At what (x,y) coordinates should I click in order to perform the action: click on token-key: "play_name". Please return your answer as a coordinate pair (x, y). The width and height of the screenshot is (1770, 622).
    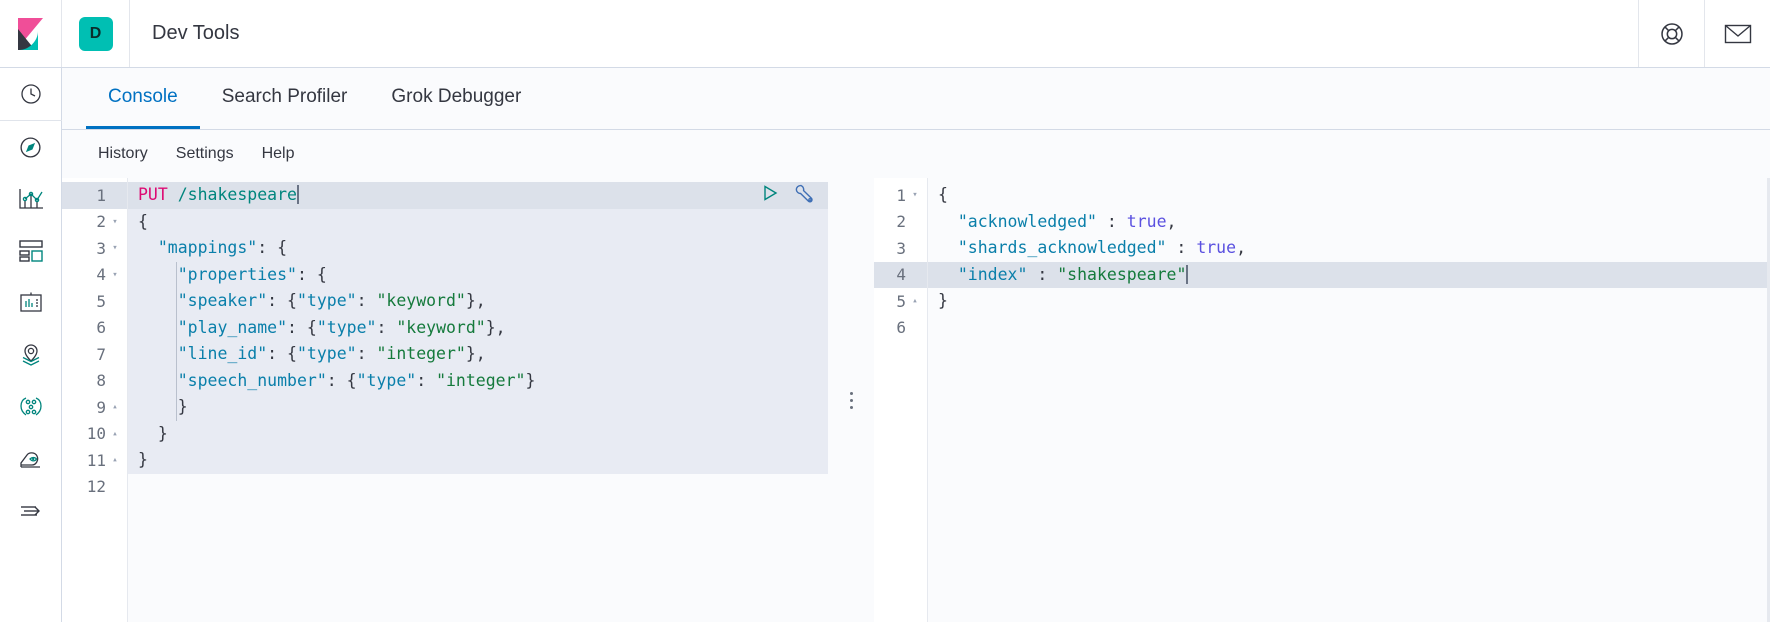
    Looking at the image, I should click on (232, 327).